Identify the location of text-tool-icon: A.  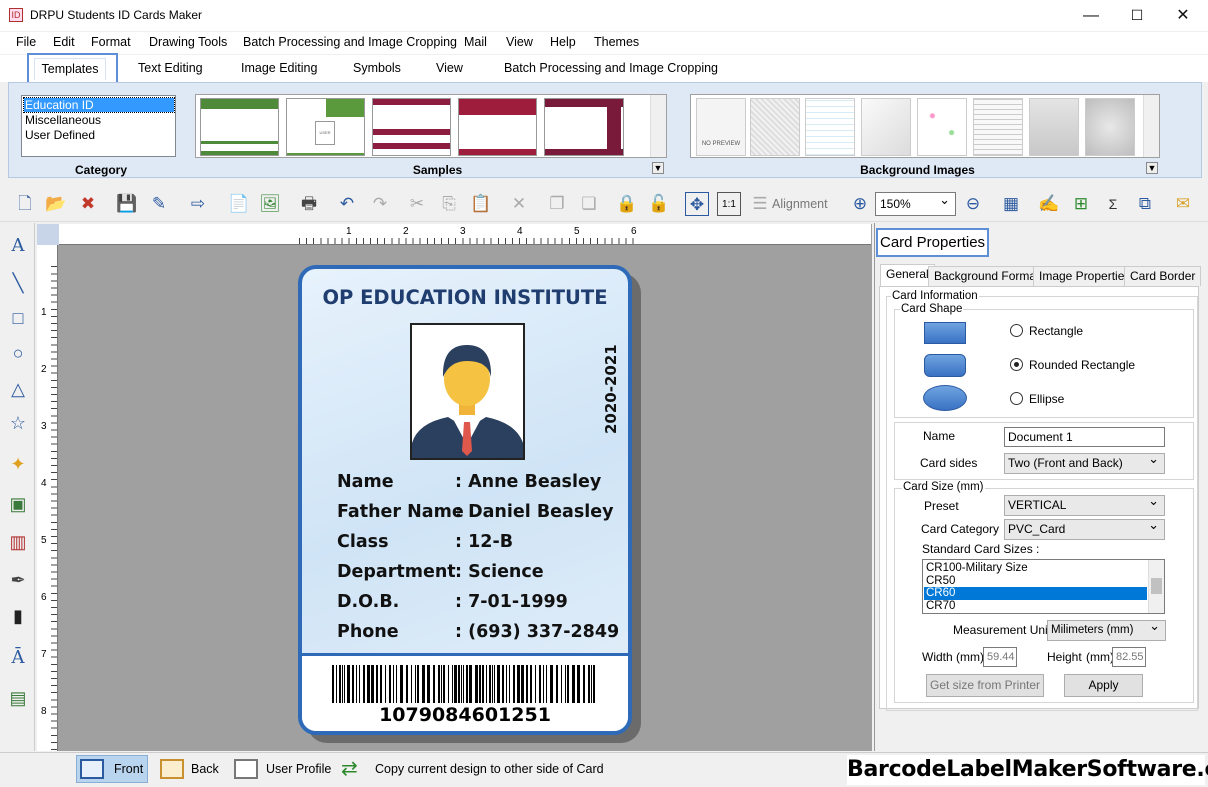
(18, 246).